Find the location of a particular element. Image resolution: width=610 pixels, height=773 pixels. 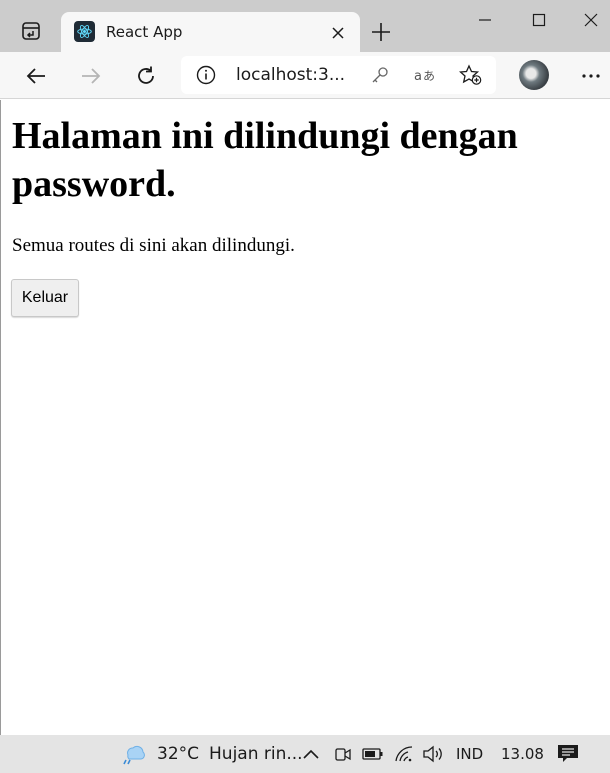

profile-avatar is located at coordinates (534, 75).